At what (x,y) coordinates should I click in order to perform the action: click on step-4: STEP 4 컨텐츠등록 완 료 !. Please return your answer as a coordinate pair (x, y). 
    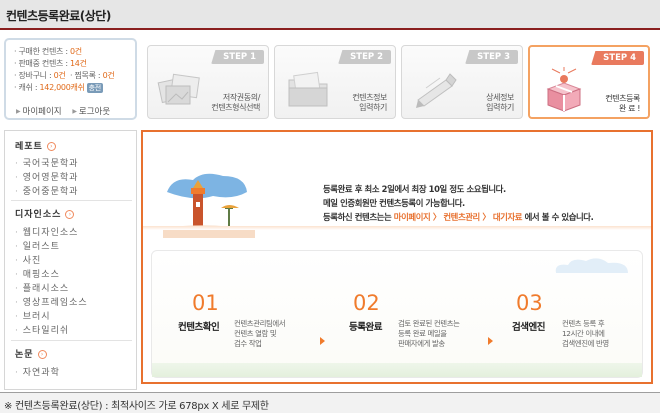
    Looking at the image, I should click on (589, 82).